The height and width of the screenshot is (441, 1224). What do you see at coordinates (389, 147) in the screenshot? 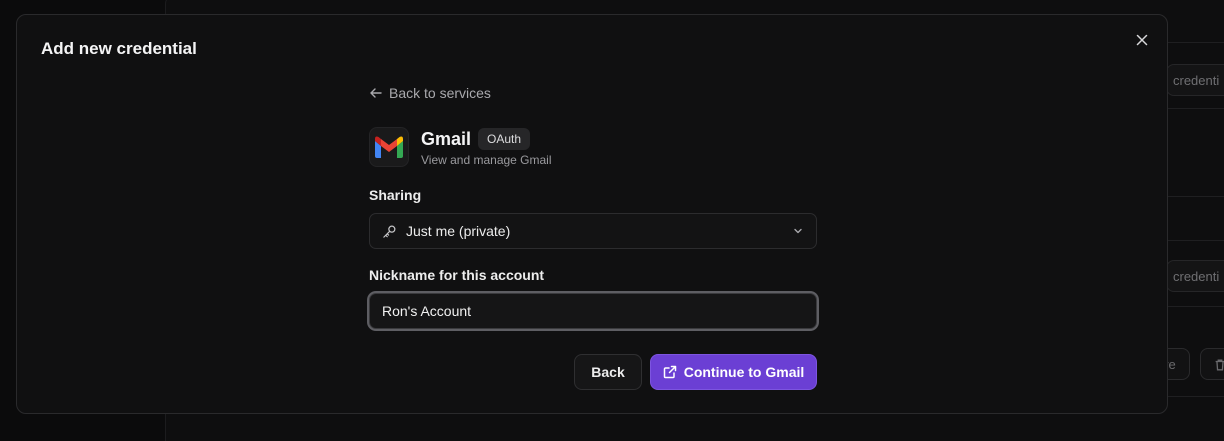
I see `gmail-logo-icon` at bounding box center [389, 147].